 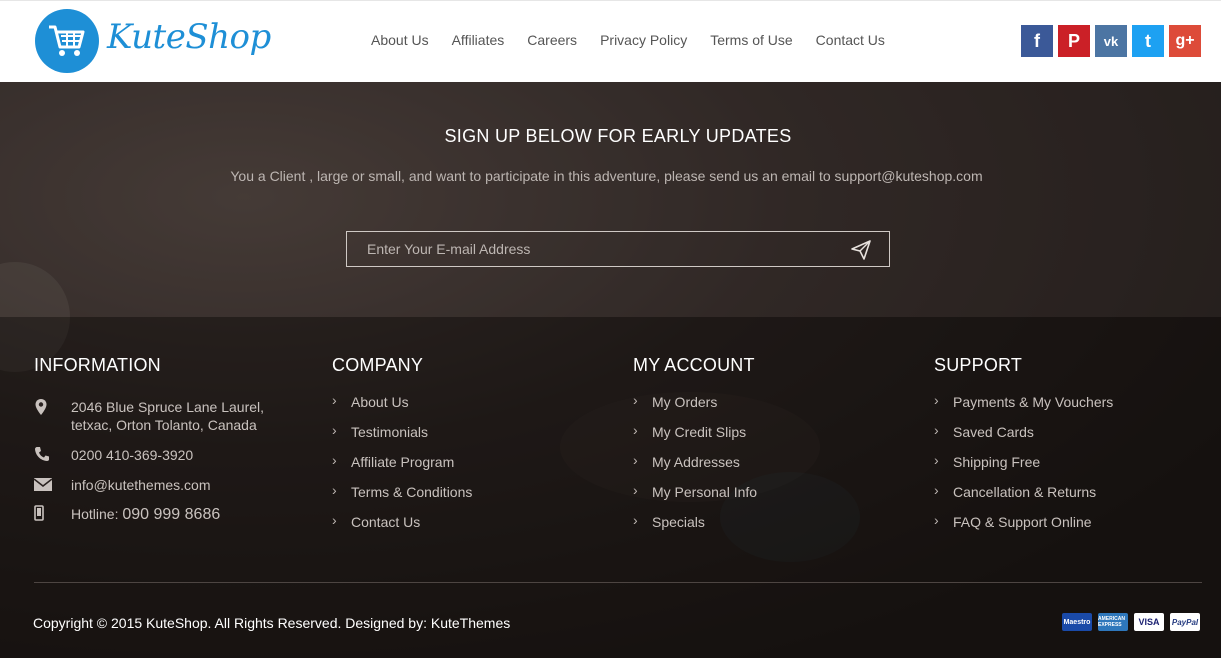 What do you see at coordinates (751, 40) in the screenshot?
I see `nav-terms-of-use: Terms of Use` at bounding box center [751, 40].